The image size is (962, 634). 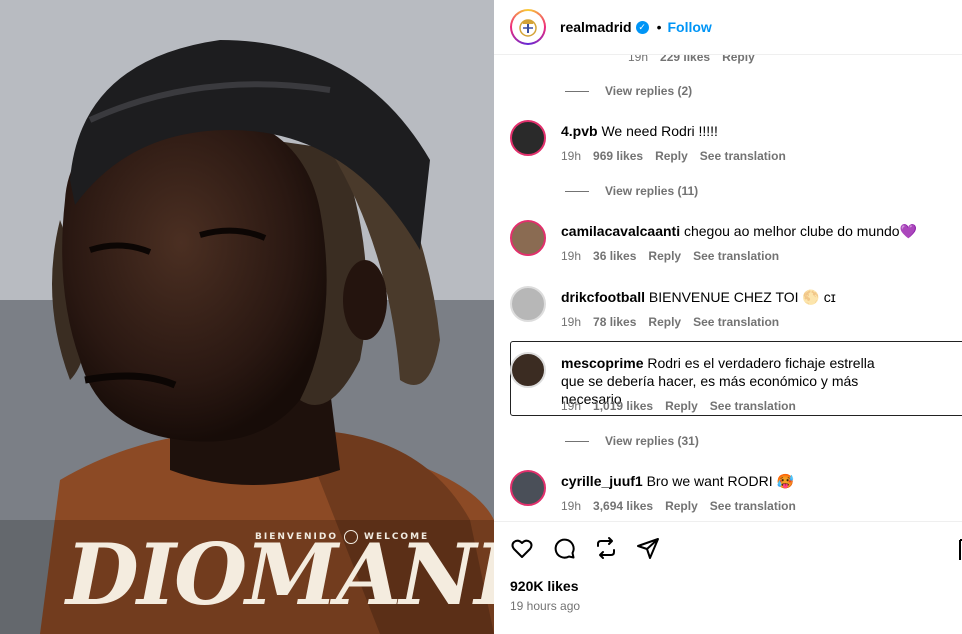 What do you see at coordinates (728, 191) in the screenshot?
I see `view-replies-row: View replies (11)` at bounding box center [728, 191].